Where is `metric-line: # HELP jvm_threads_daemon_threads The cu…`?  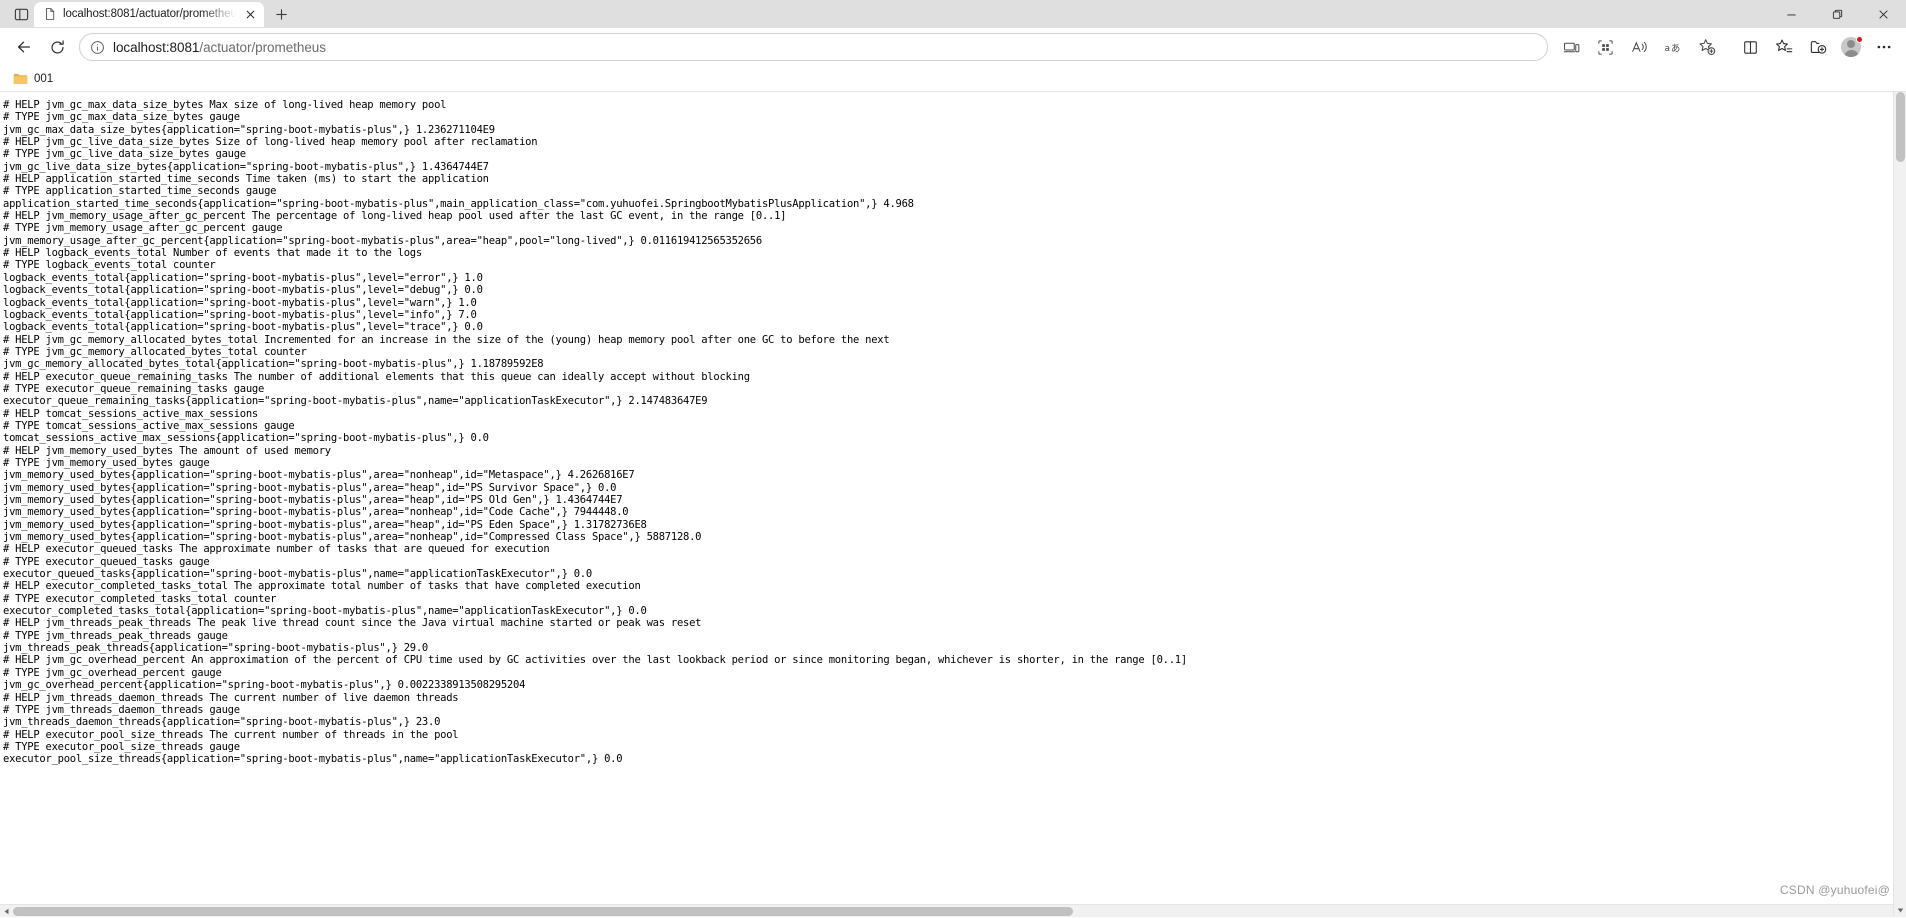 metric-line: # HELP jvm_threads_daemon_threads The cu… is located at coordinates (231, 697).